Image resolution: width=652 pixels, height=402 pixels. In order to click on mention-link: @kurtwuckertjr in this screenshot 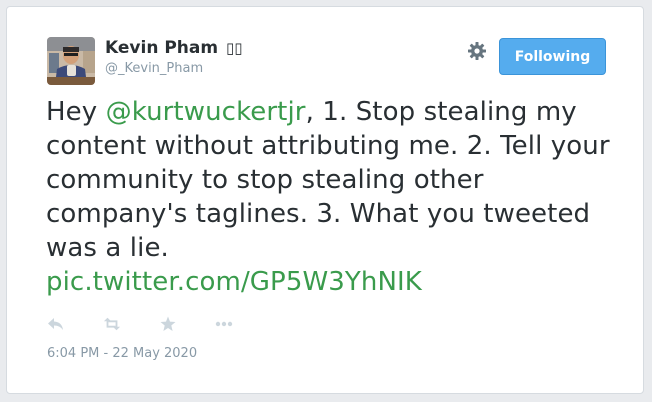, I will do `click(206, 112)`.